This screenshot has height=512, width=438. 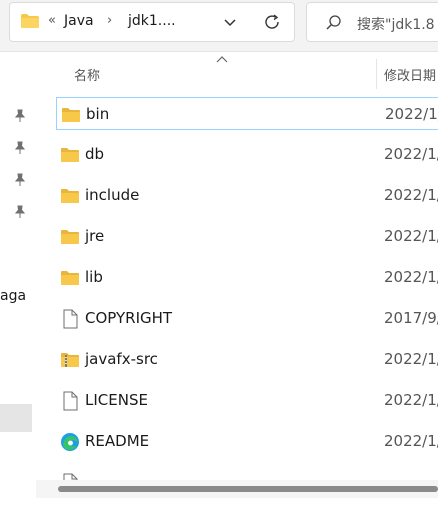 What do you see at coordinates (410, 74) in the screenshot?
I see `column-header-date: 修改日期` at bounding box center [410, 74].